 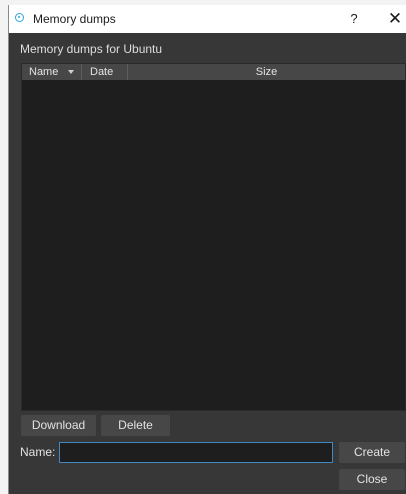 I want to click on column-header-size-label: Size, so click(x=266, y=72).